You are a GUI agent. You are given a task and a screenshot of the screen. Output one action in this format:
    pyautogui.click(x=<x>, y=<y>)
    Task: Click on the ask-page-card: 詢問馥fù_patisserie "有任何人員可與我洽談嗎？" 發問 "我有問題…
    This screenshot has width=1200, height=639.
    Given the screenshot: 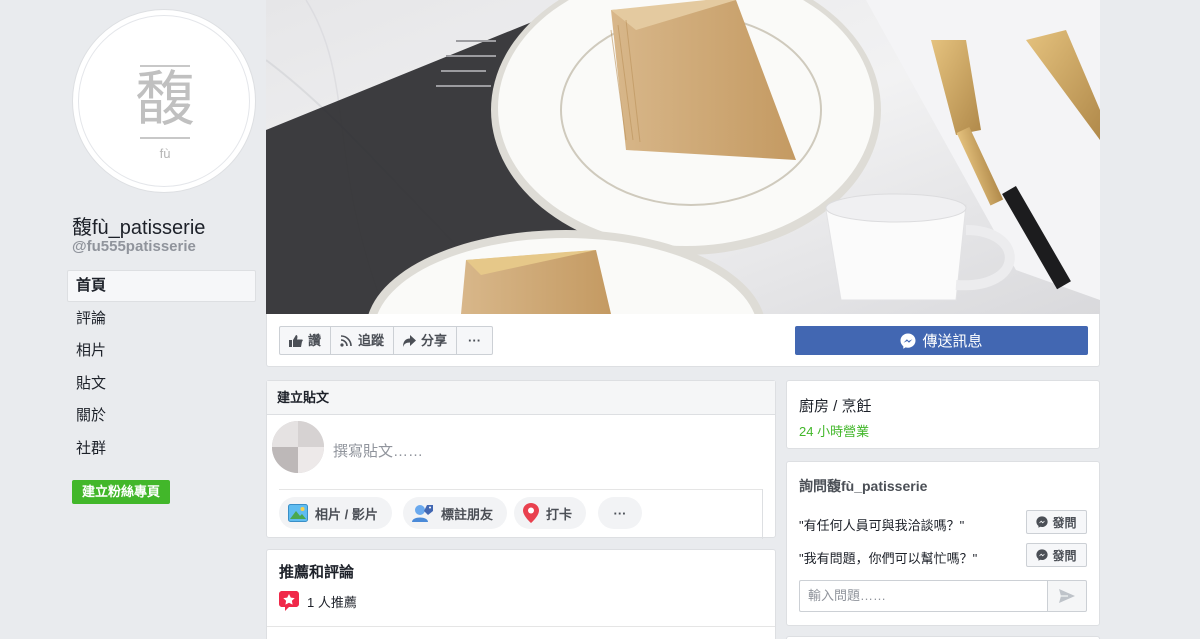 What is the action you would take?
    pyautogui.click(x=943, y=543)
    